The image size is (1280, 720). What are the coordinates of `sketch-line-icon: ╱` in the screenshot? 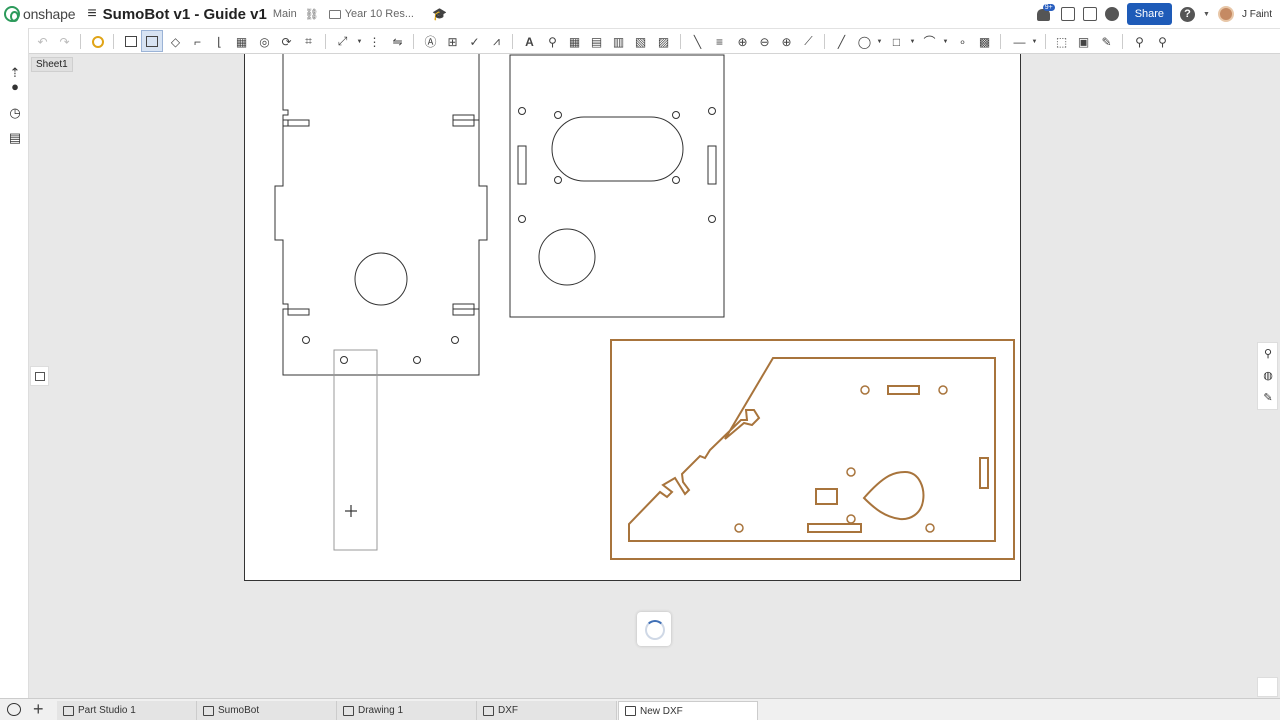 It's located at (841, 41).